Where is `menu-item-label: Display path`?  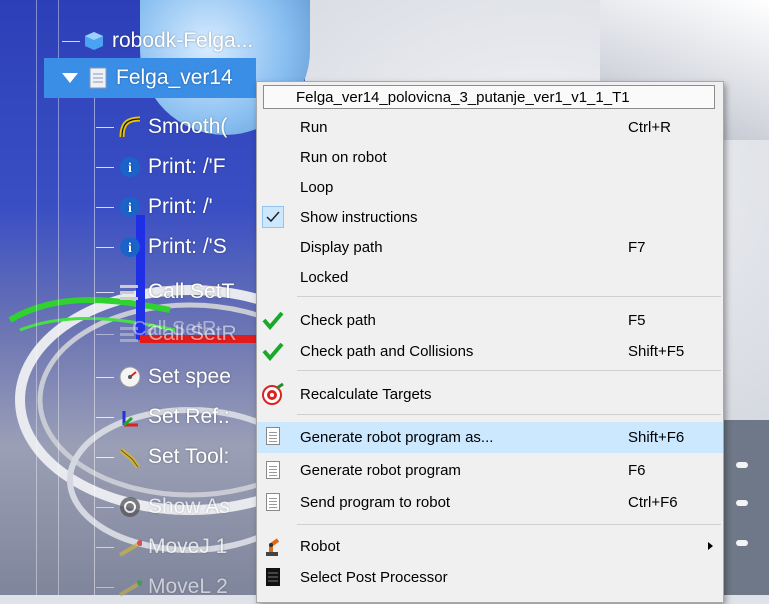 menu-item-label: Display path is located at coordinates (341, 247).